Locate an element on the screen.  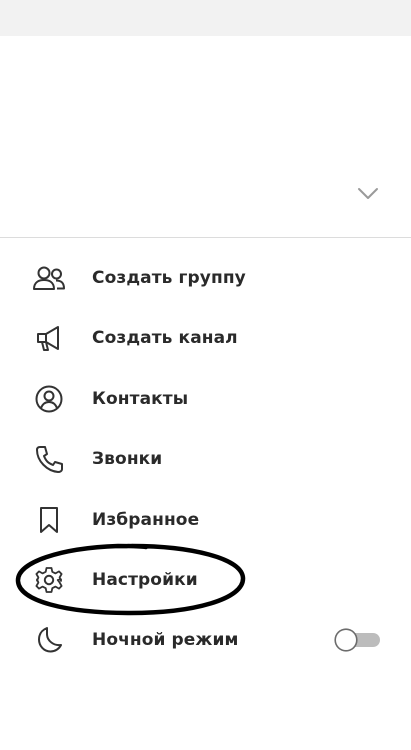
menu-item-label: Создать группу is located at coordinates (169, 278).